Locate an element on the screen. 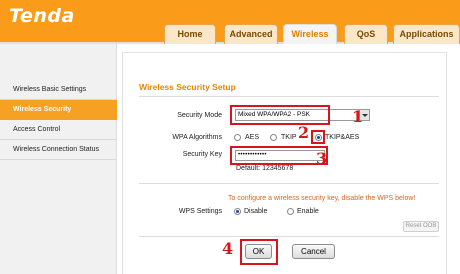  wps-disable-label: Disable is located at coordinates (256, 211).